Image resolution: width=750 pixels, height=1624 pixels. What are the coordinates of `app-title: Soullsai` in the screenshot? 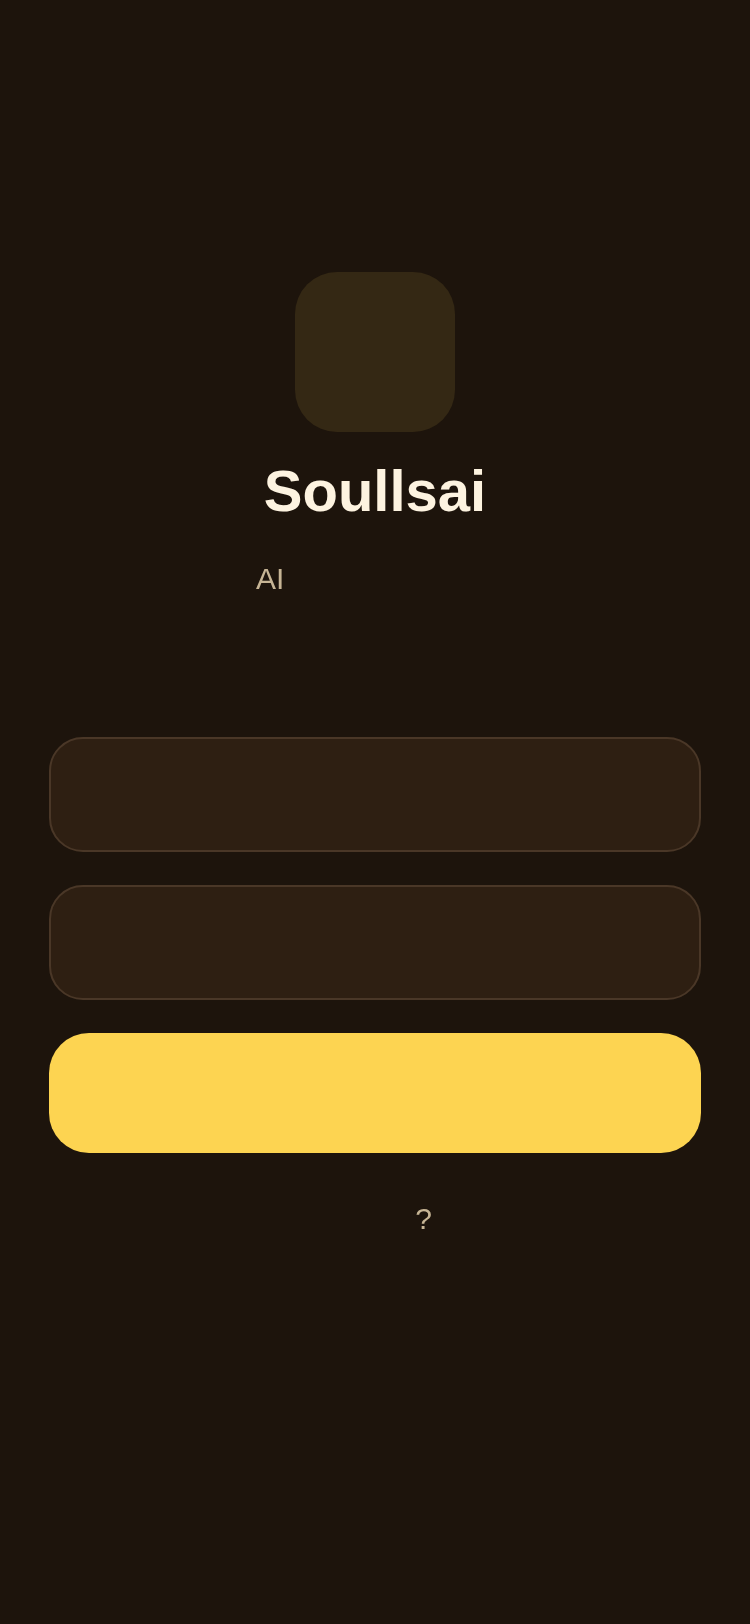 It's located at (375, 491).